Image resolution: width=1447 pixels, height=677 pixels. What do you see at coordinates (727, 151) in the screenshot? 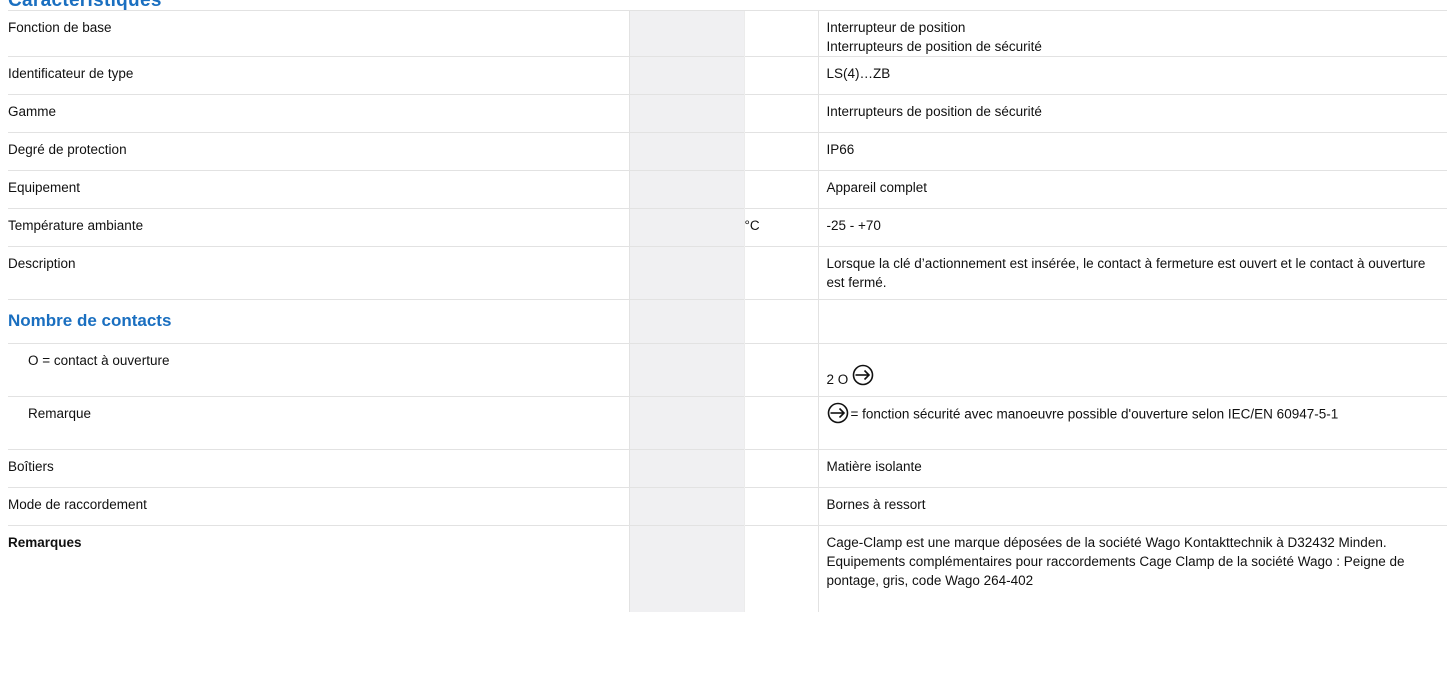
I see `table-row-protection: Degré de protection IP66` at bounding box center [727, 151].